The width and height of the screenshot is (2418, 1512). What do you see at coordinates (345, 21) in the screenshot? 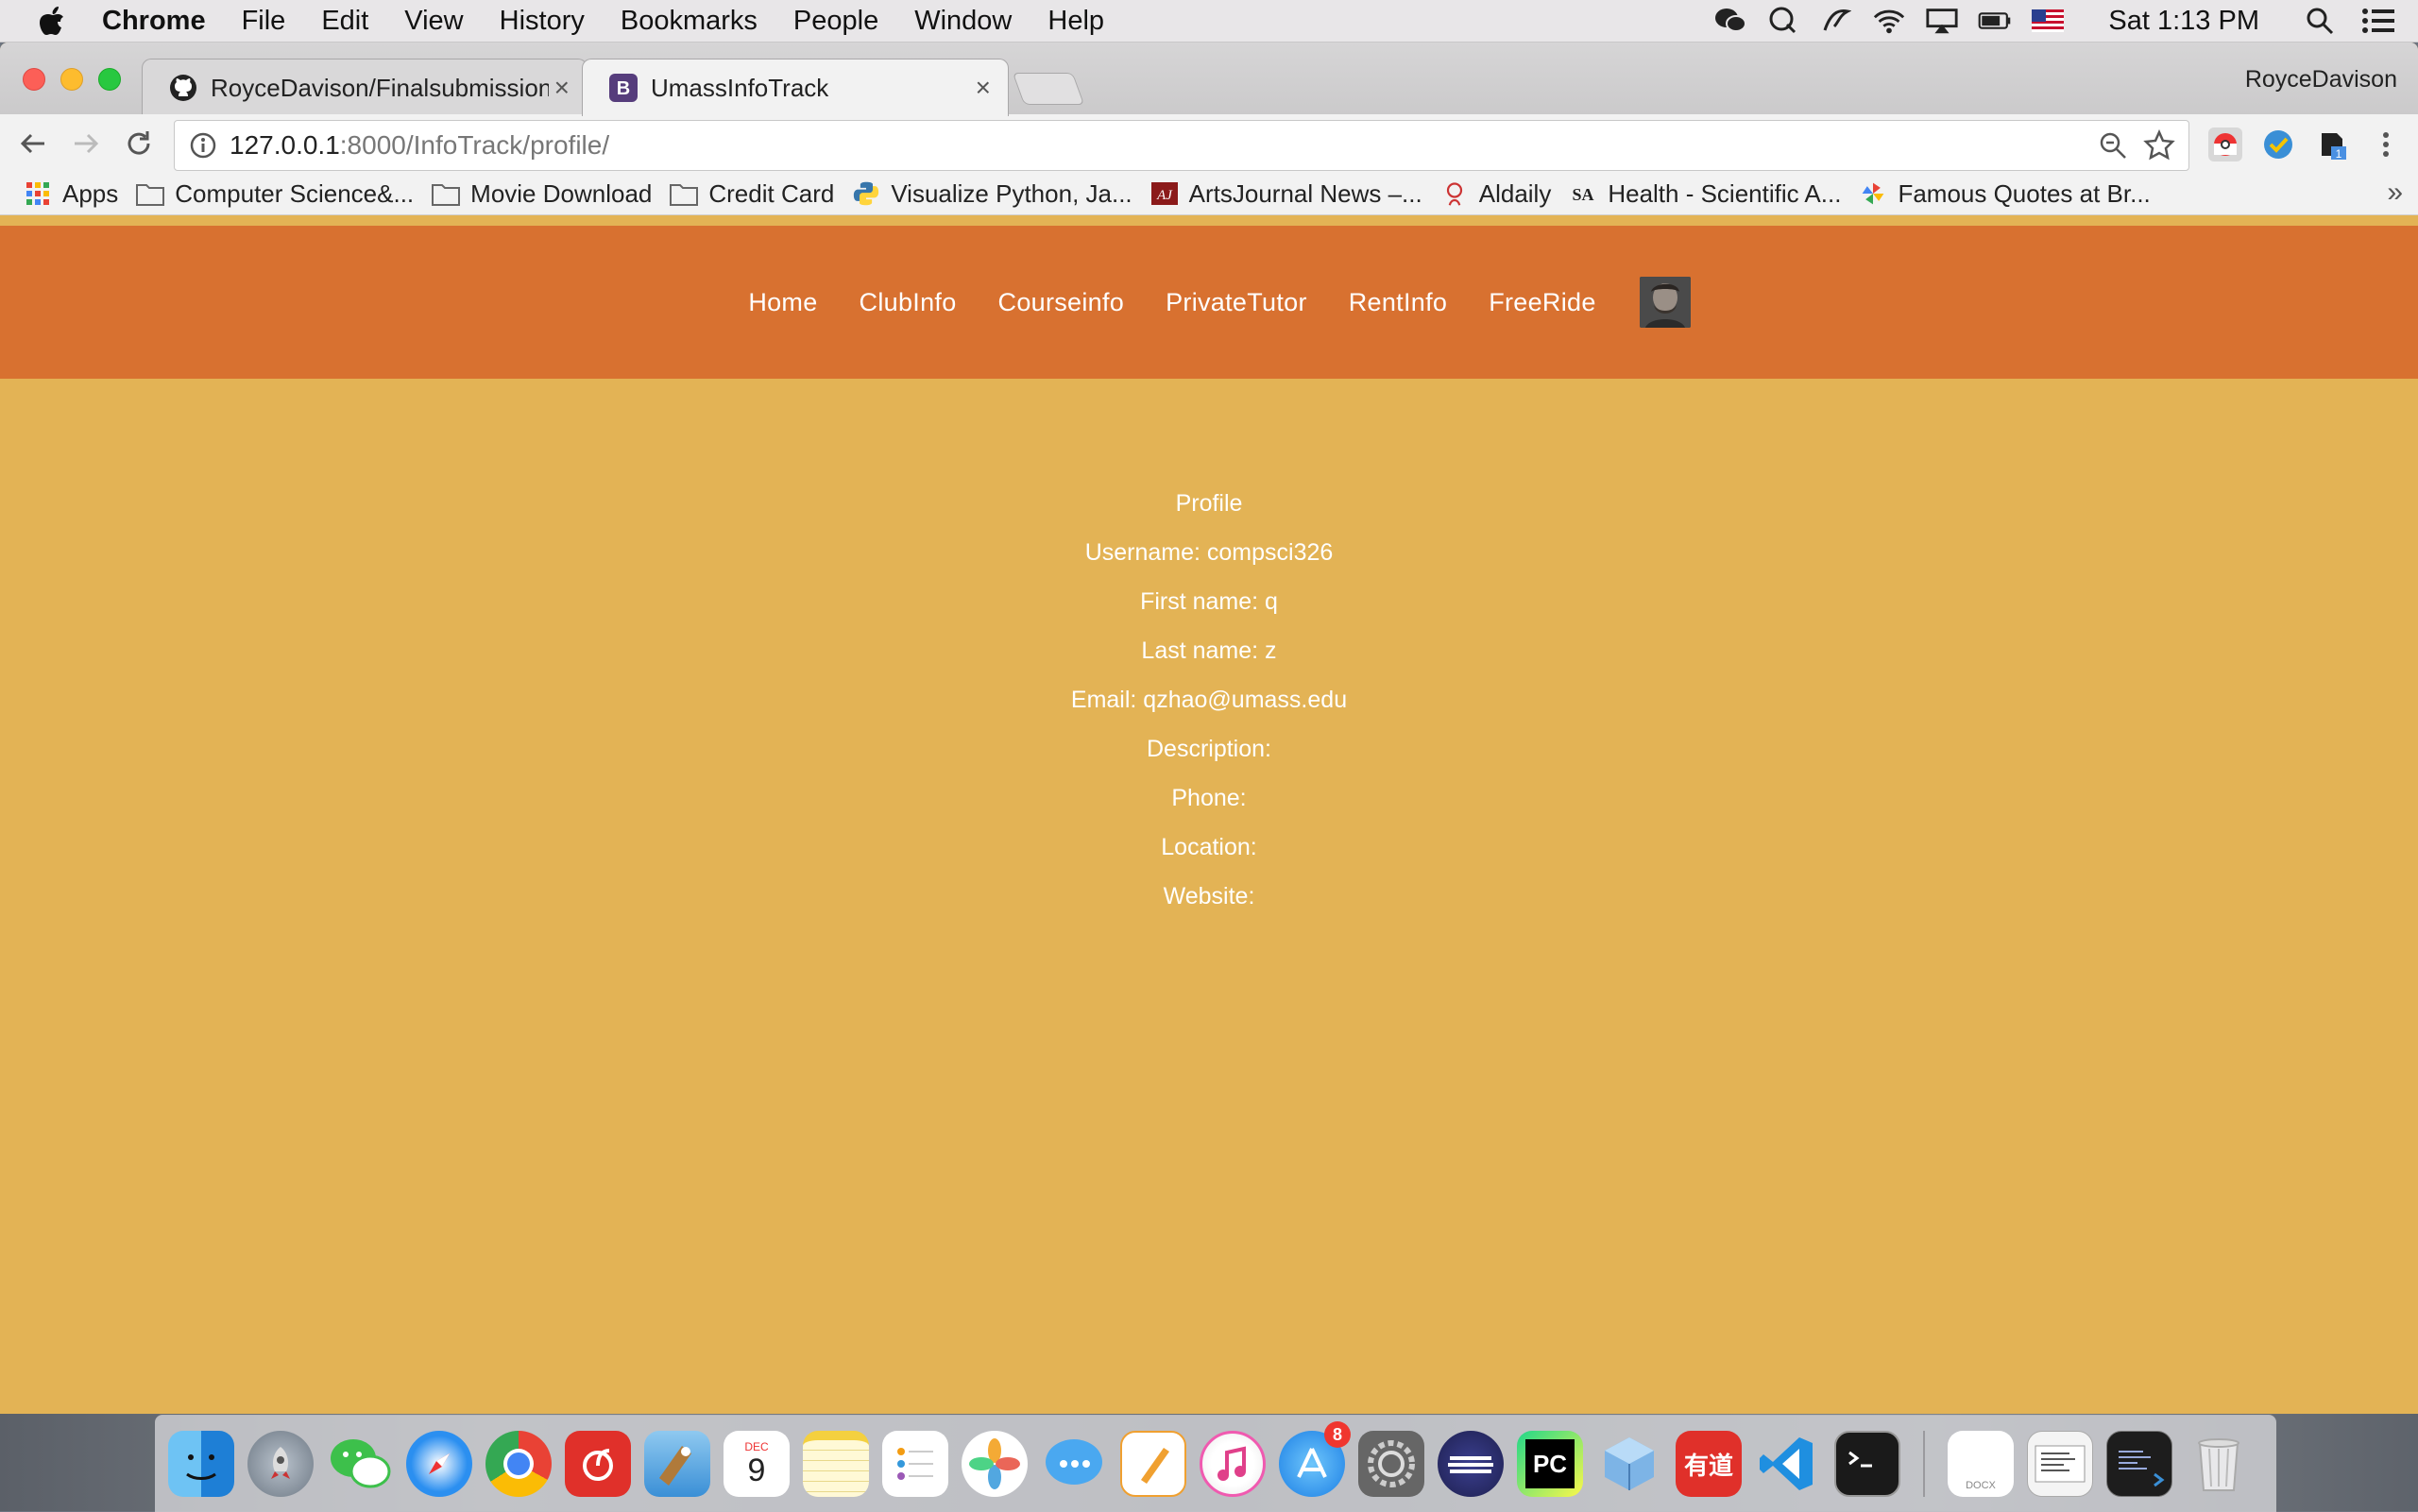
I see `menu-edit: Edit` at bounding box center [345, 21].